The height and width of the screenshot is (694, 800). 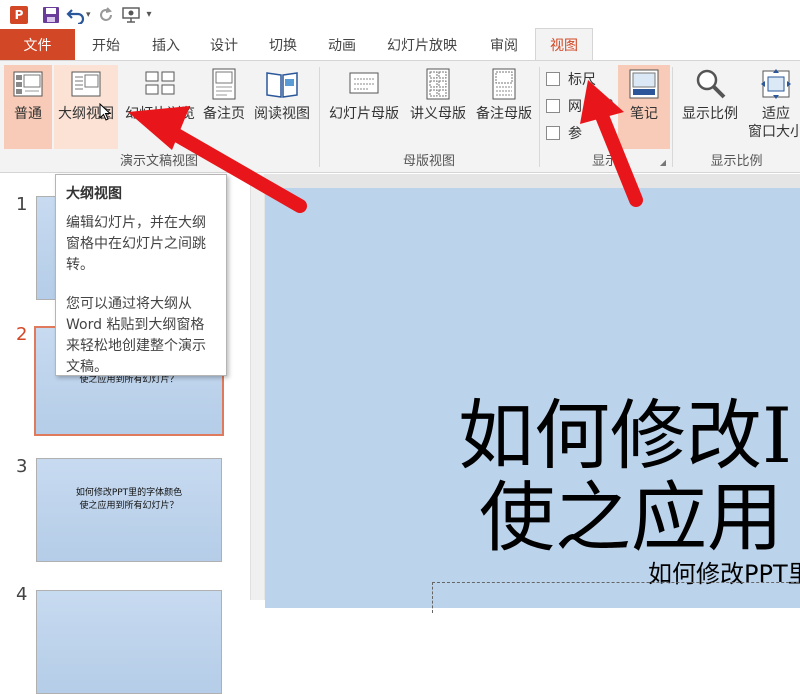 I want to click on tab-review: 审阅, so click(x=504, y=44).